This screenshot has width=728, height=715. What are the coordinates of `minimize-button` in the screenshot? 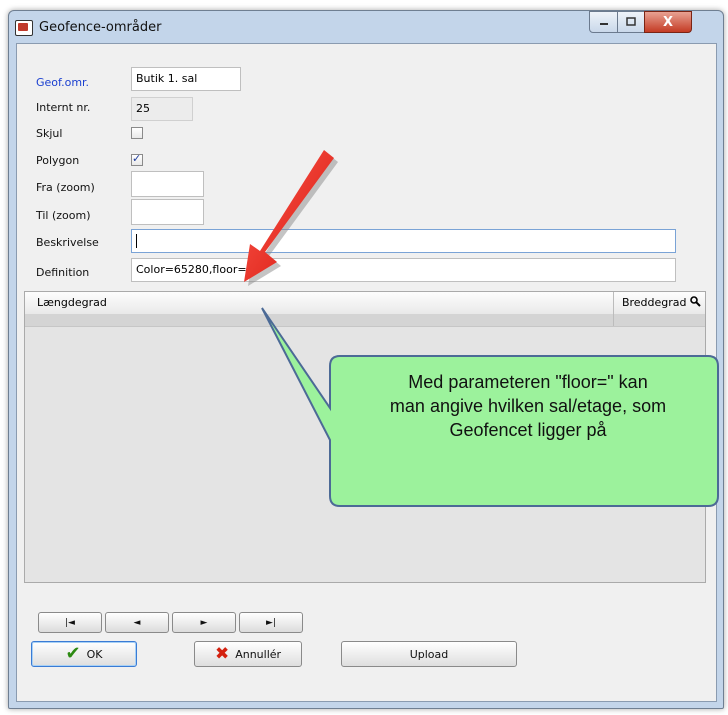 It's located at (603, 22).